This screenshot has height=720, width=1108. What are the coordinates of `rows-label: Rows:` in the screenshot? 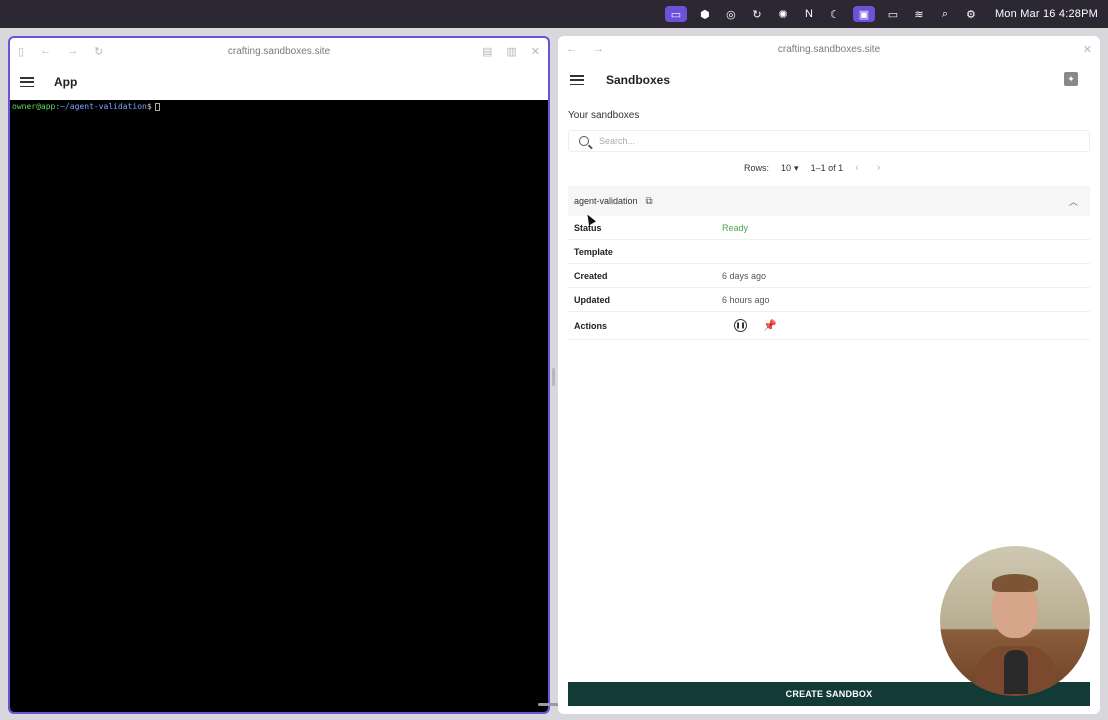 It's located at (757, 168).